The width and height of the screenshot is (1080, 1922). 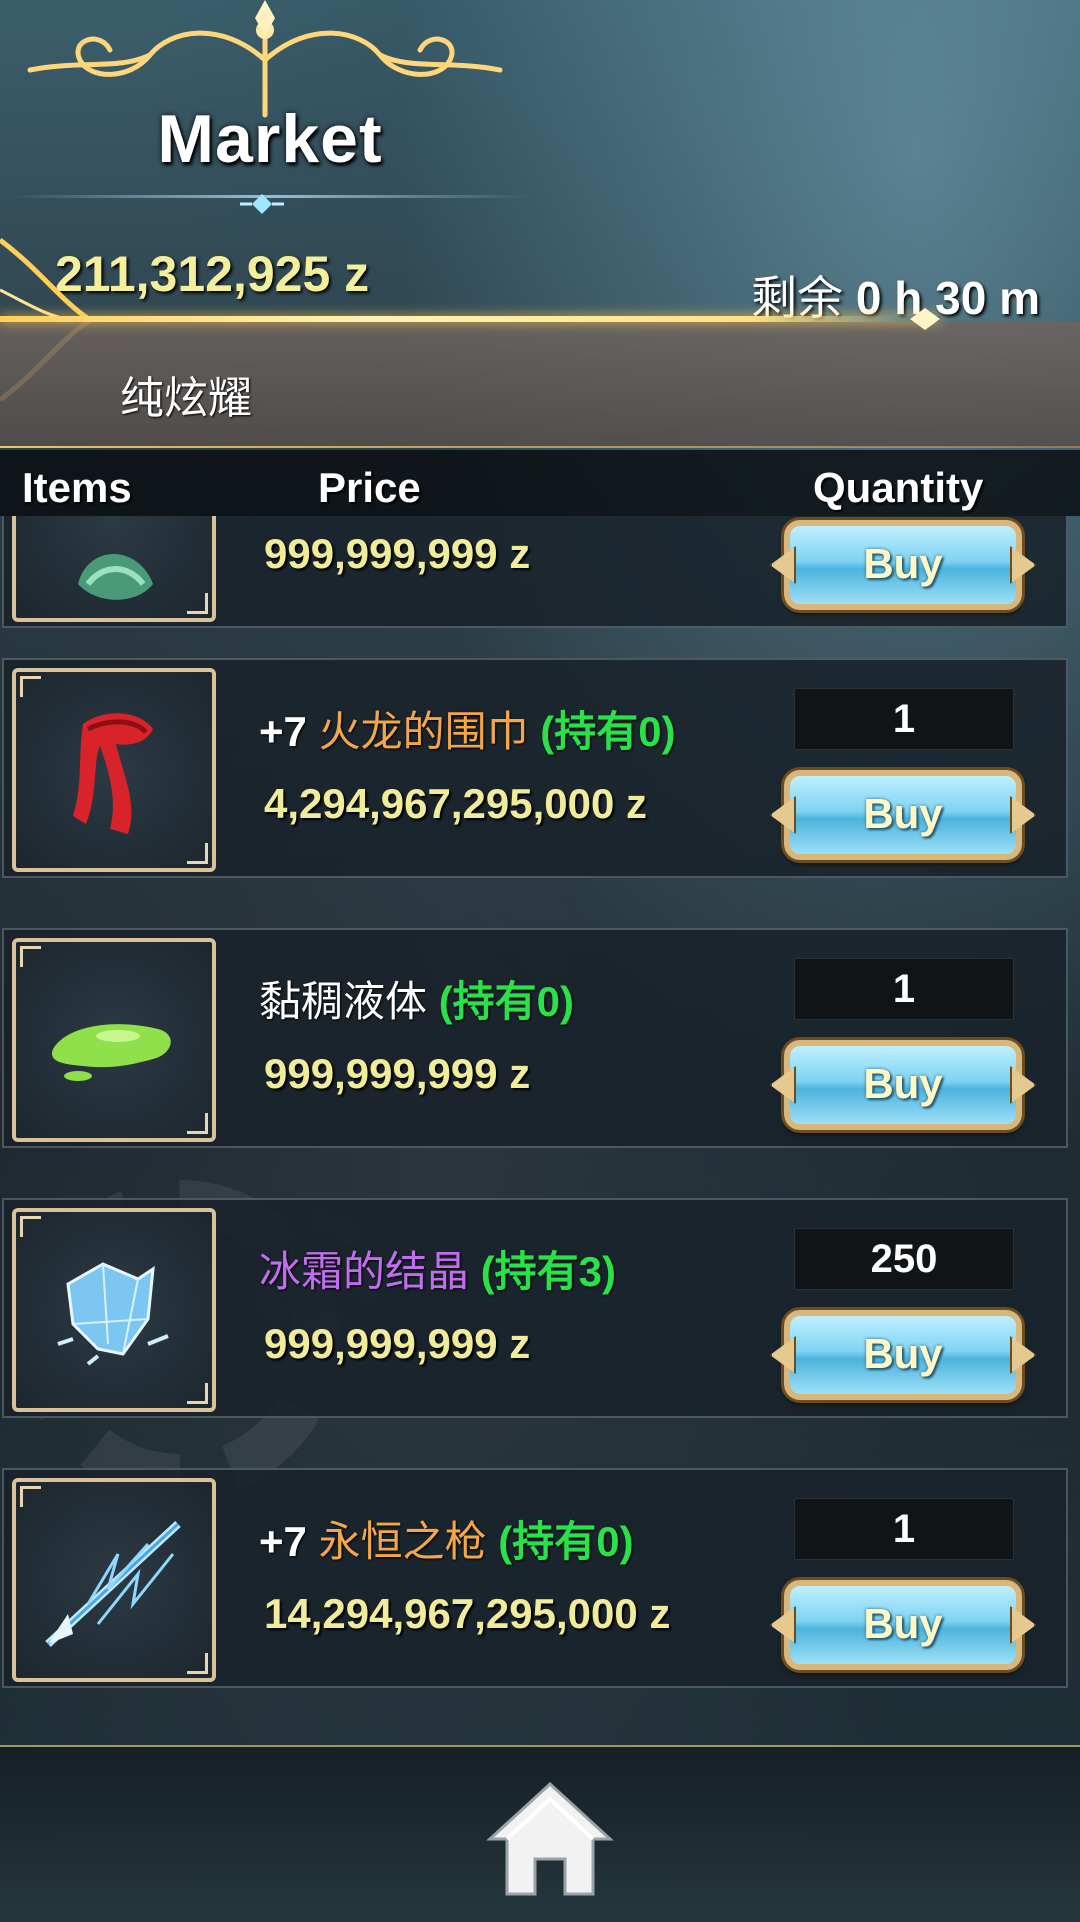 I want to click on banner-divider, so click(x=540, y=447).